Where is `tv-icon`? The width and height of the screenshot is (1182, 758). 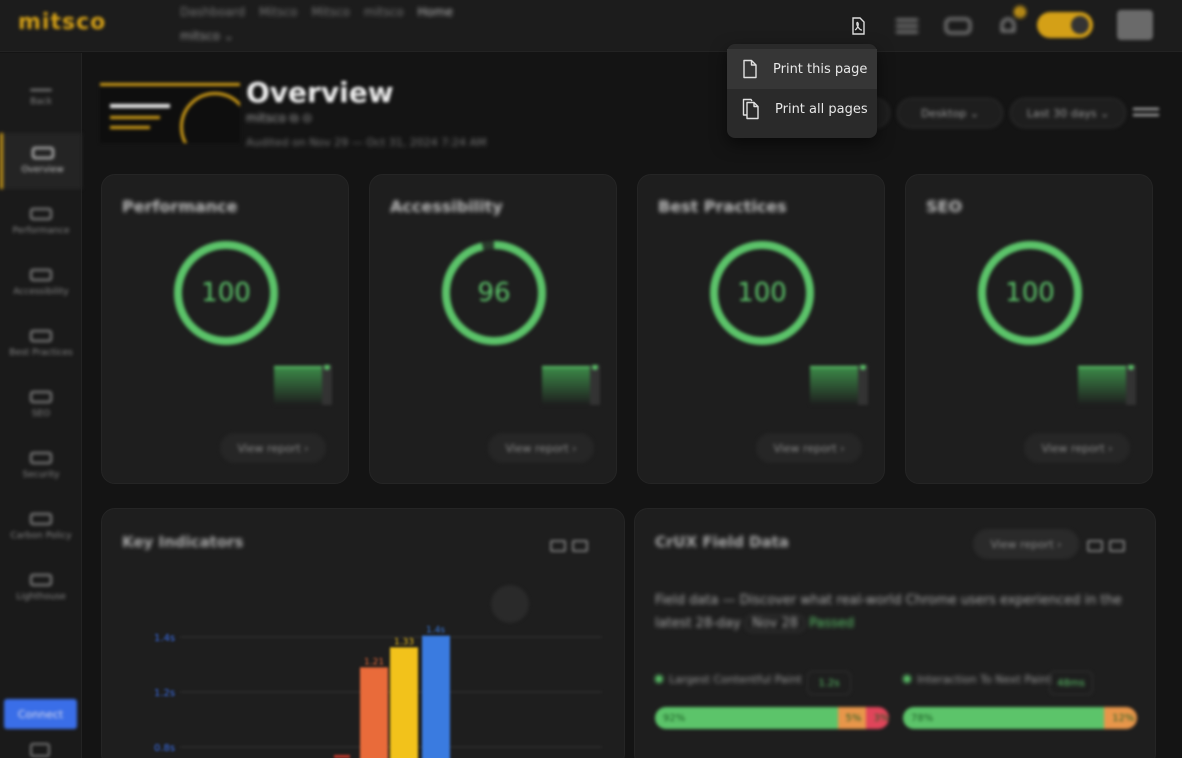 tv-icon is located at coordinates (958, 26).